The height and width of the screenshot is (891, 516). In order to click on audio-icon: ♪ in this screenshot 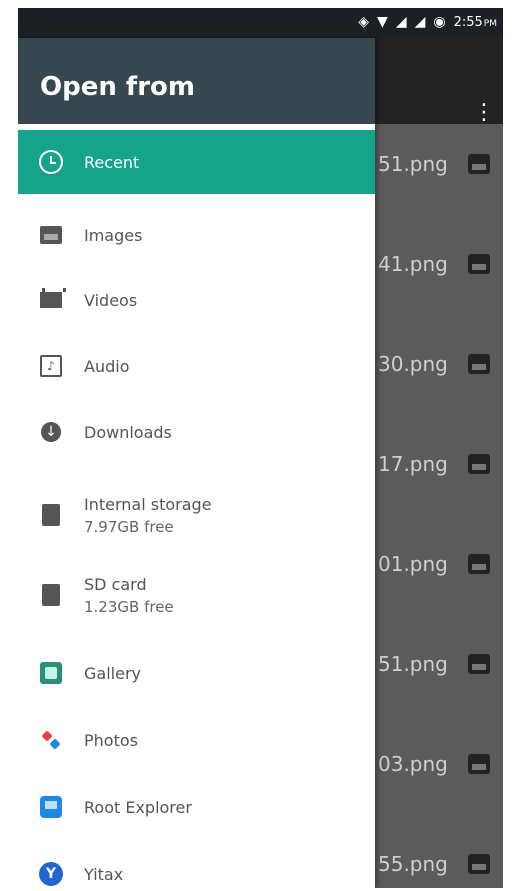, I will do `click(51, 366)`.